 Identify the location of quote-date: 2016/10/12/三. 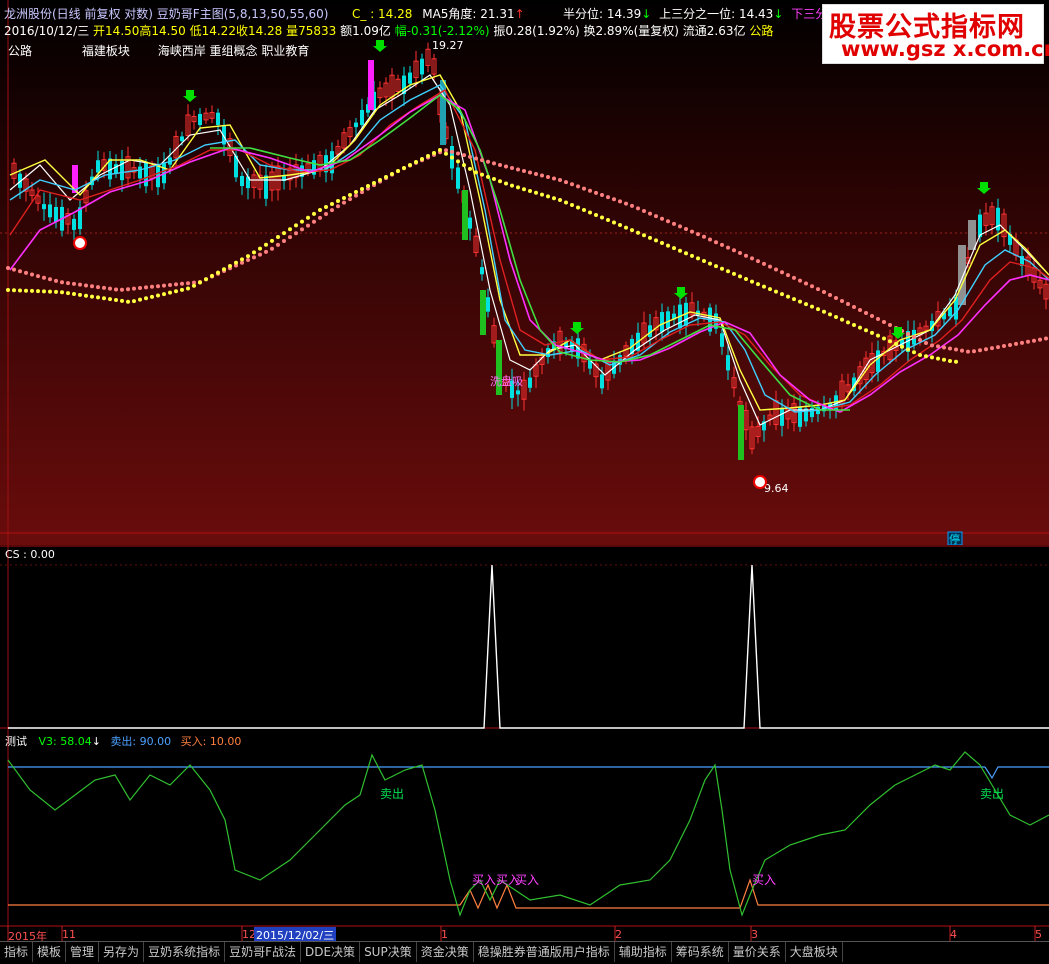
(47, 31).